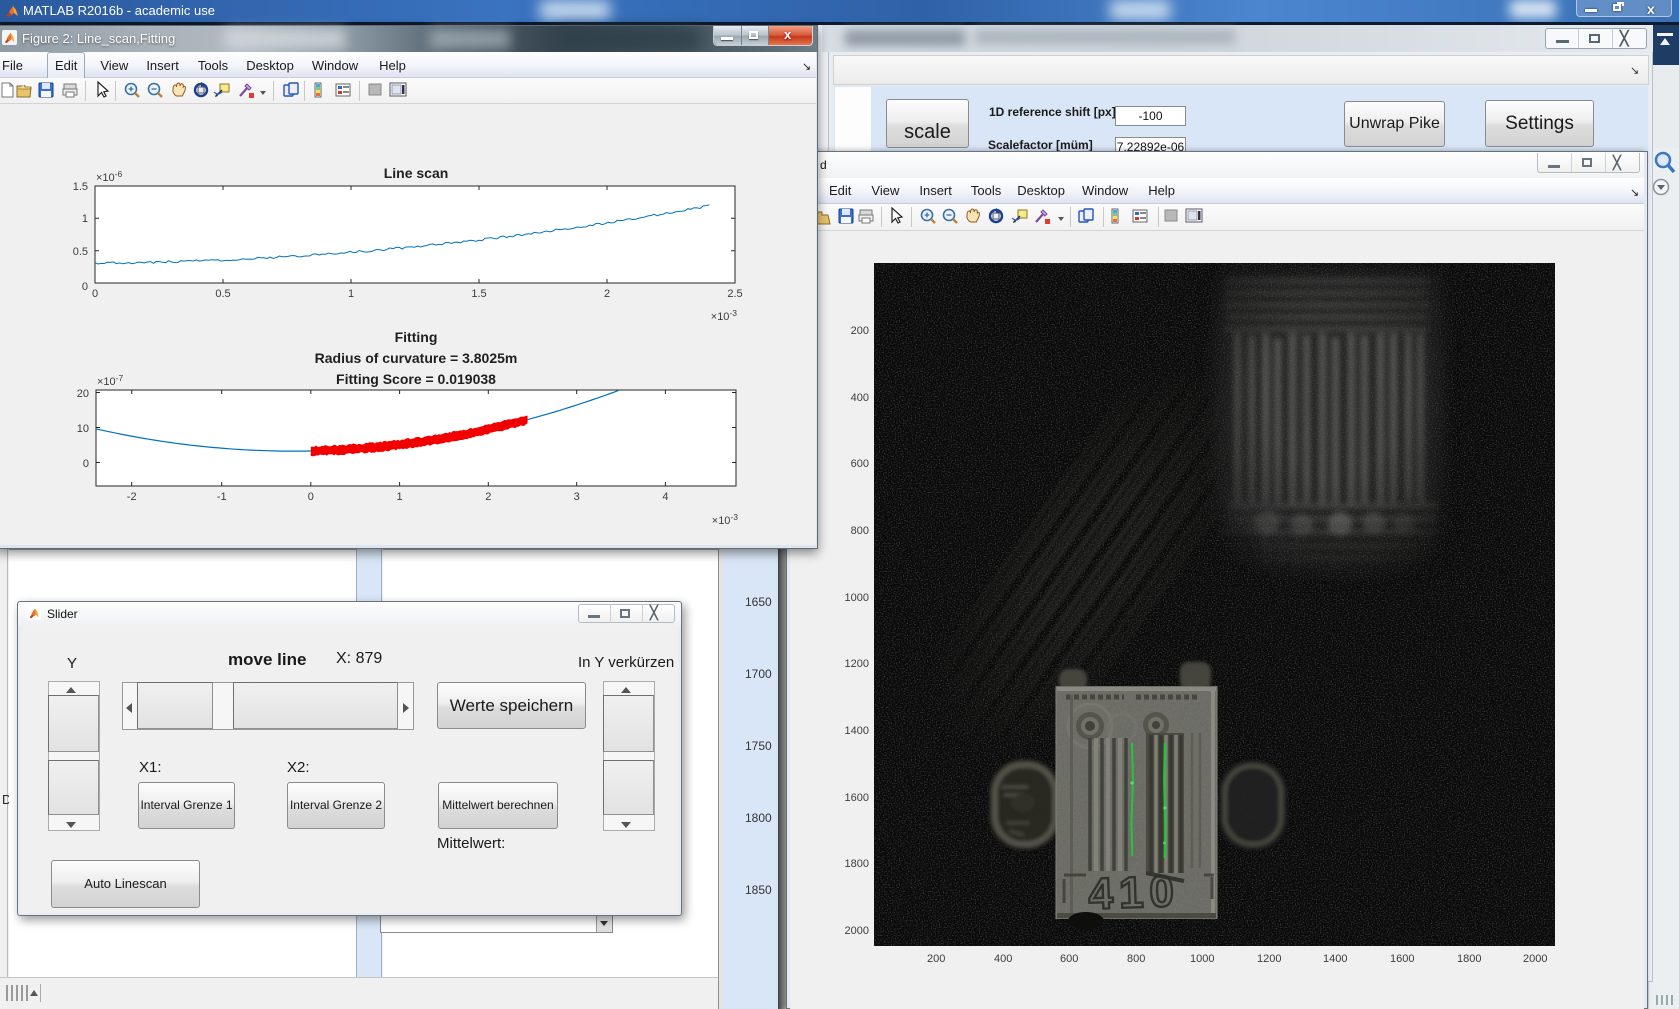 This screenshot has width=1679, height=1009. I want to click on svg-text: Fitting Score = 0.019038, so click(416, 379).